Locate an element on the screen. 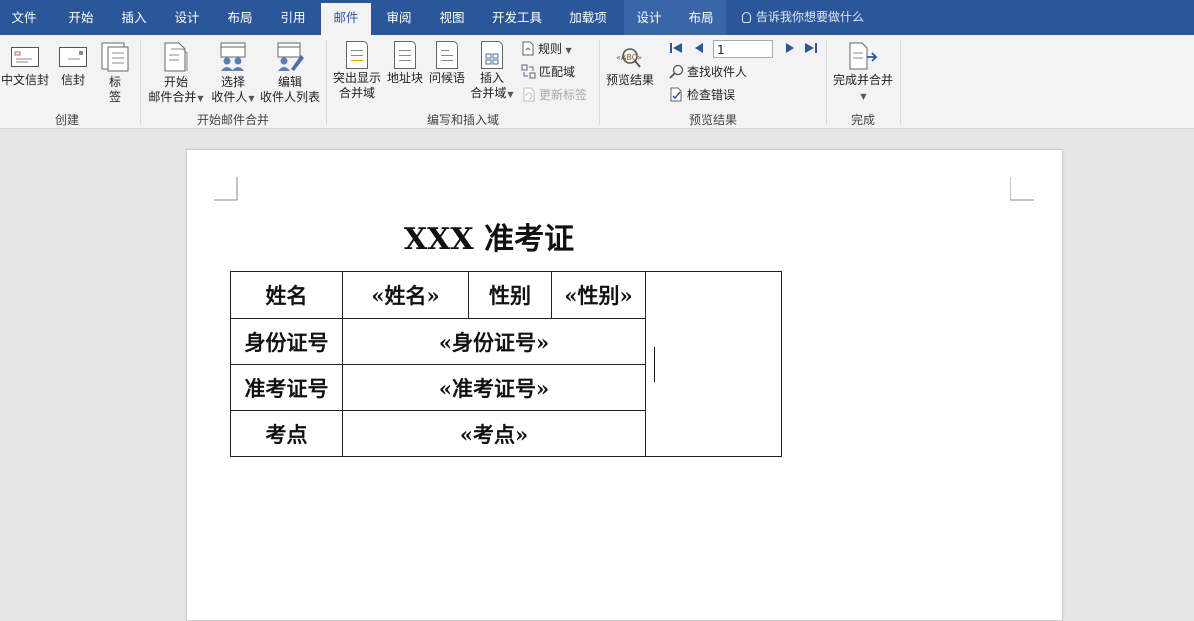  edit-recipient-list-icon is located at coordinates (290, 57).